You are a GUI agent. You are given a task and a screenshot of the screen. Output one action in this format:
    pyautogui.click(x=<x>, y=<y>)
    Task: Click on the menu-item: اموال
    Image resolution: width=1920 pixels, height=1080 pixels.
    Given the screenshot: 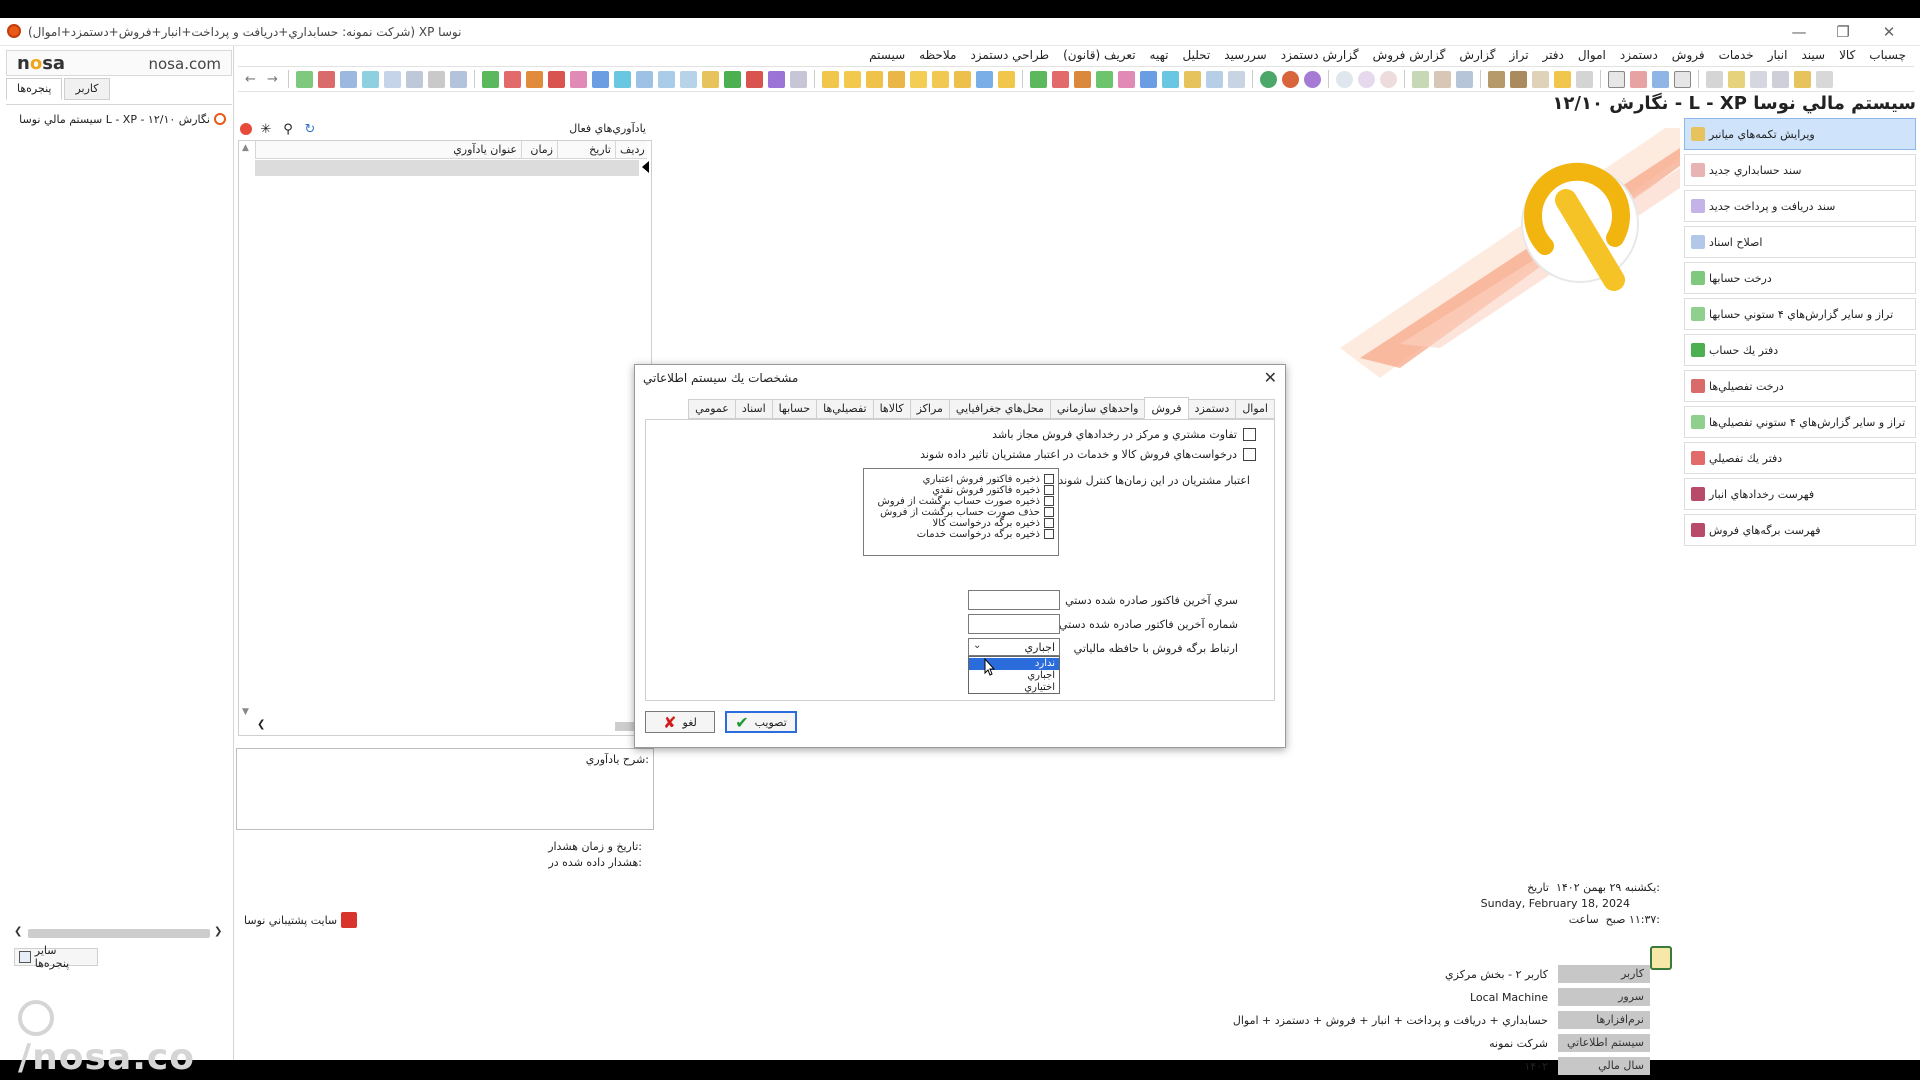 What is the action you would take?
    pyautogui.click(x=1592, y=55)
    